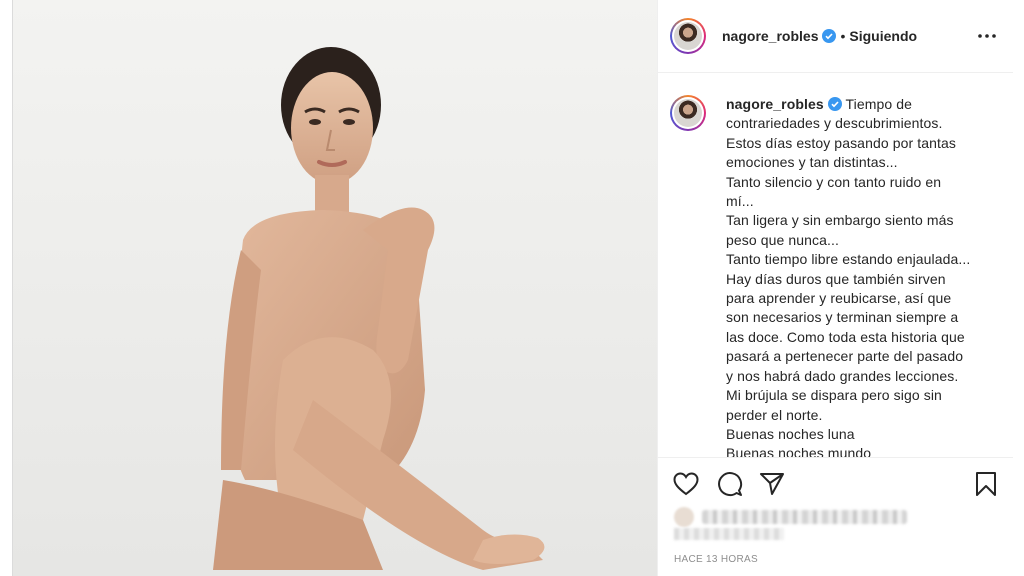 The height and width of the screenshot is (576, 1024). Describe the element at coordinates (845, 356) in the screenshot. I see `caption-line: pasará a pertenecer parte del pasado` at that location.